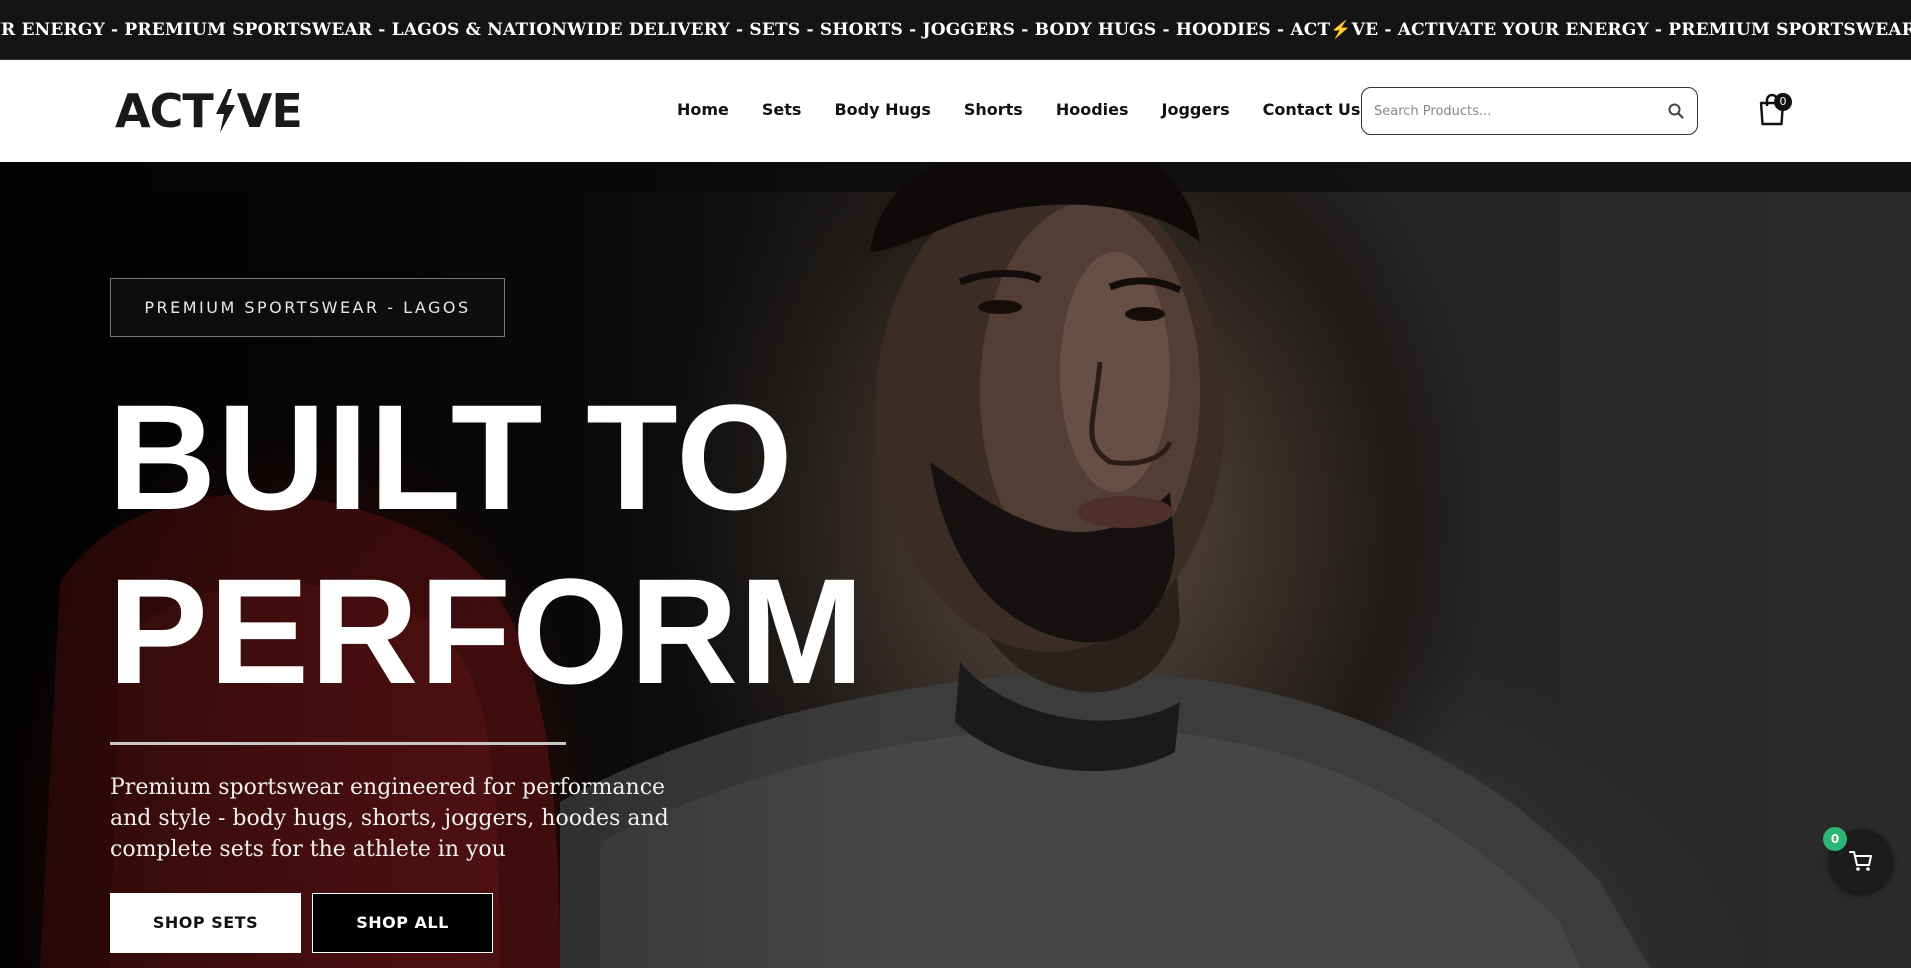  I want to click on cart-count-badge: 0, so click(1783, 102).